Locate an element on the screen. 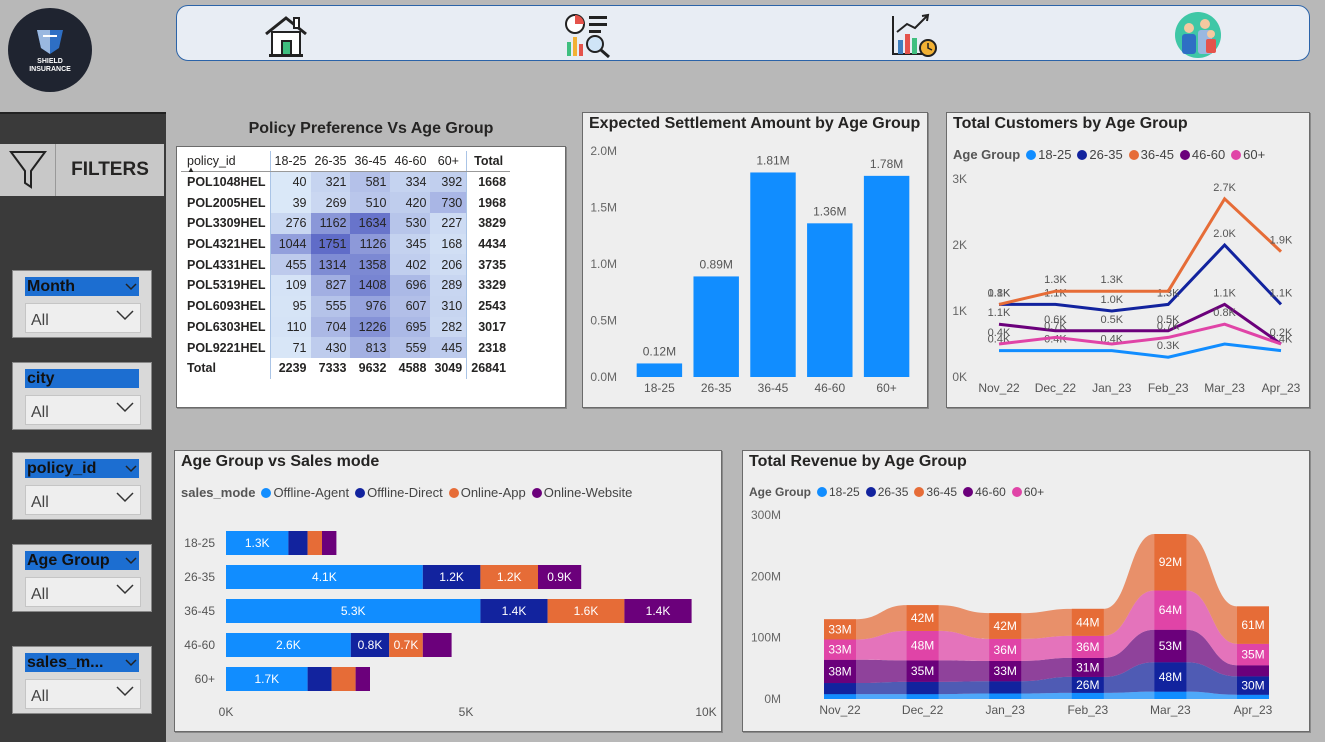  slicer-age-group: Age Group All is located at coordinates (82, 578).